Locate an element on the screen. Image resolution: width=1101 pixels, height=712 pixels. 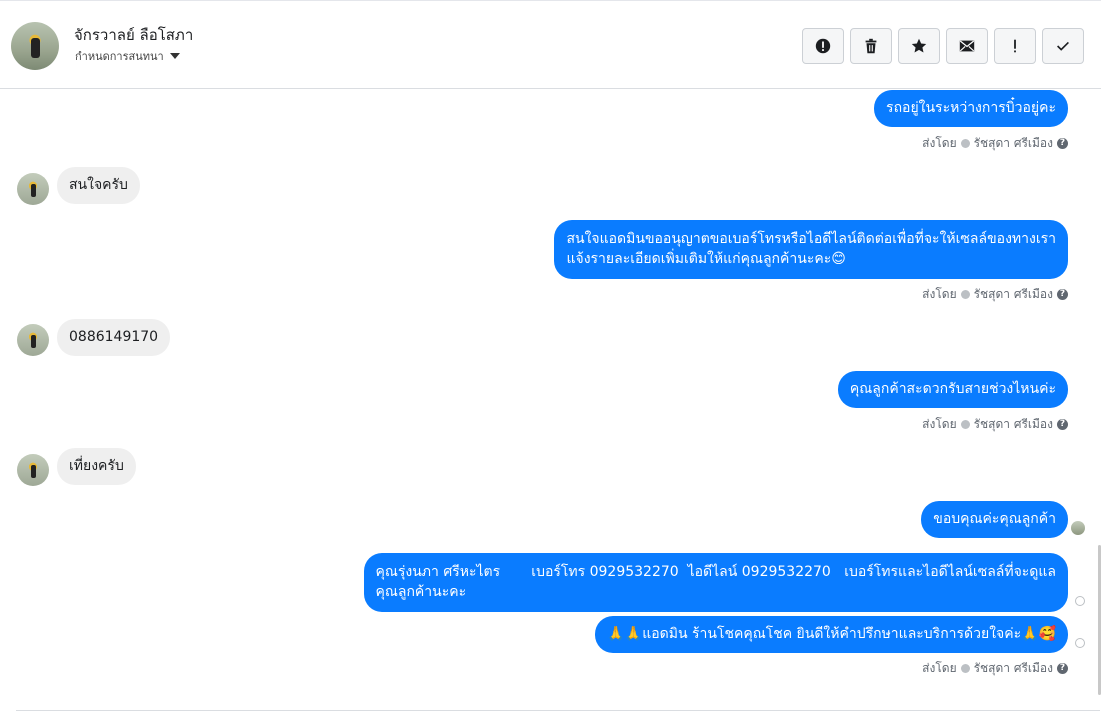
incoming-message: 0886149170 is located at coordinates (114, 337).